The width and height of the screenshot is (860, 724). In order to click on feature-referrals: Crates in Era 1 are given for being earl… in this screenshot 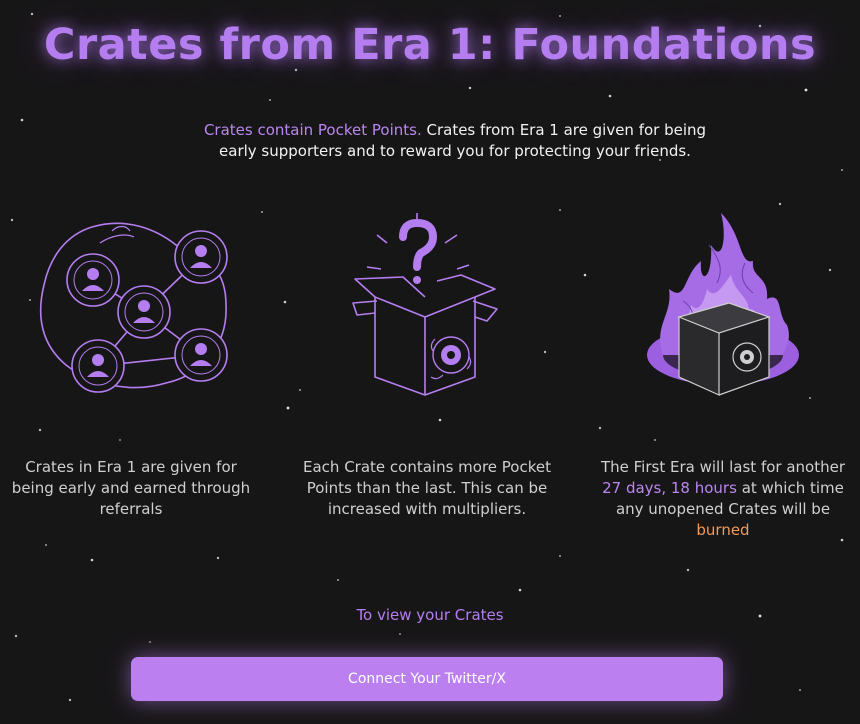, I will do `click(131, 361)`.